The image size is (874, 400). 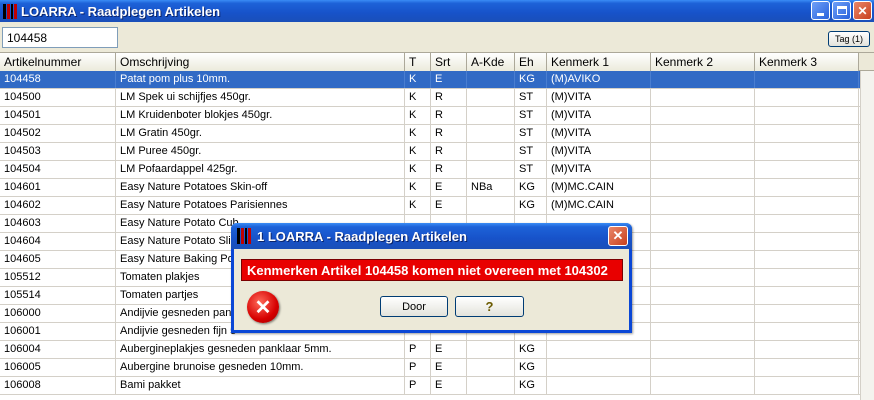 I want to click on maximize-icon, so click(x=841, y=10).